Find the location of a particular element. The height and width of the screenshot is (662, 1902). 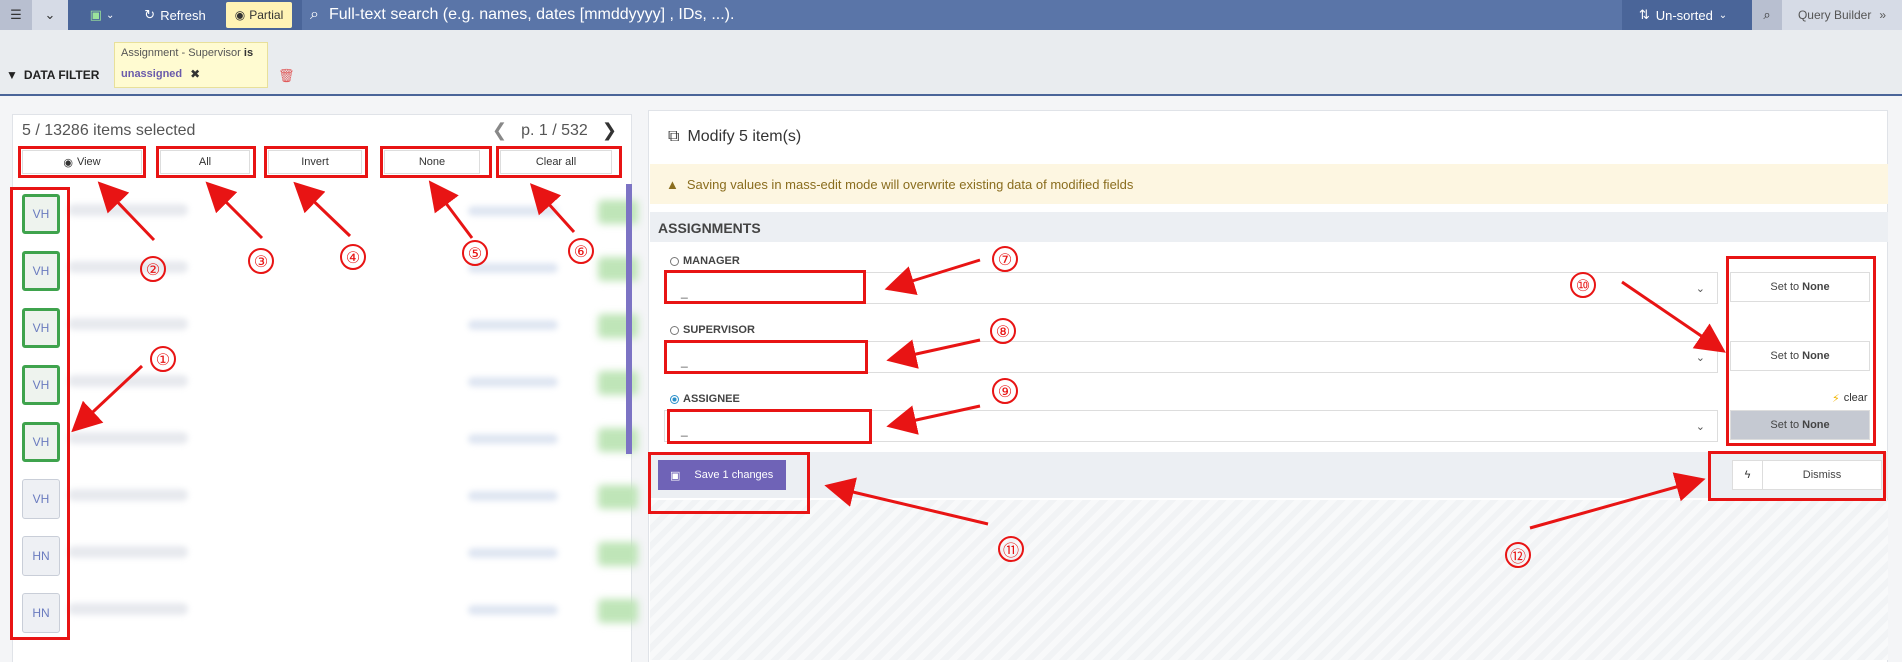

annotation-number-8: ⑧ is located at coordinates (1003, 331).